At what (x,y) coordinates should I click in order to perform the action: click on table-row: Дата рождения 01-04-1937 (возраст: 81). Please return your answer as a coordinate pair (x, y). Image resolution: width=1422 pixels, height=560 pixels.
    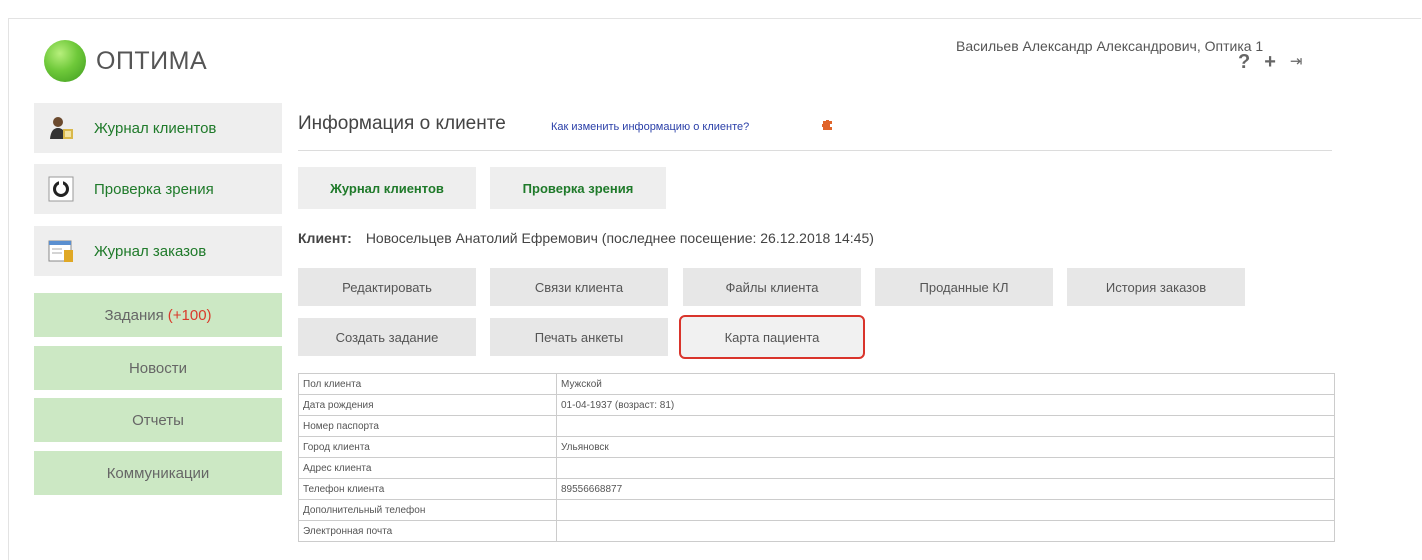
    Looking at the image, I should click on (816, 405).